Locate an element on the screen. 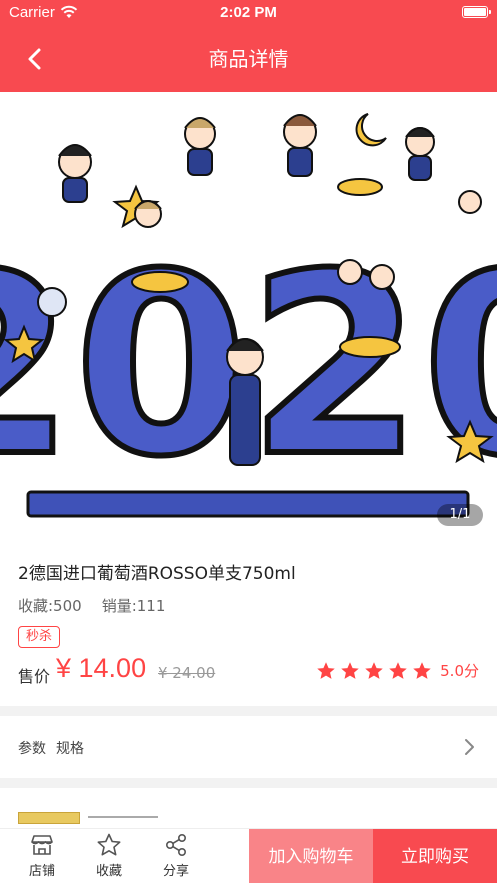  shop-logo is located at coordinates (49, 818).